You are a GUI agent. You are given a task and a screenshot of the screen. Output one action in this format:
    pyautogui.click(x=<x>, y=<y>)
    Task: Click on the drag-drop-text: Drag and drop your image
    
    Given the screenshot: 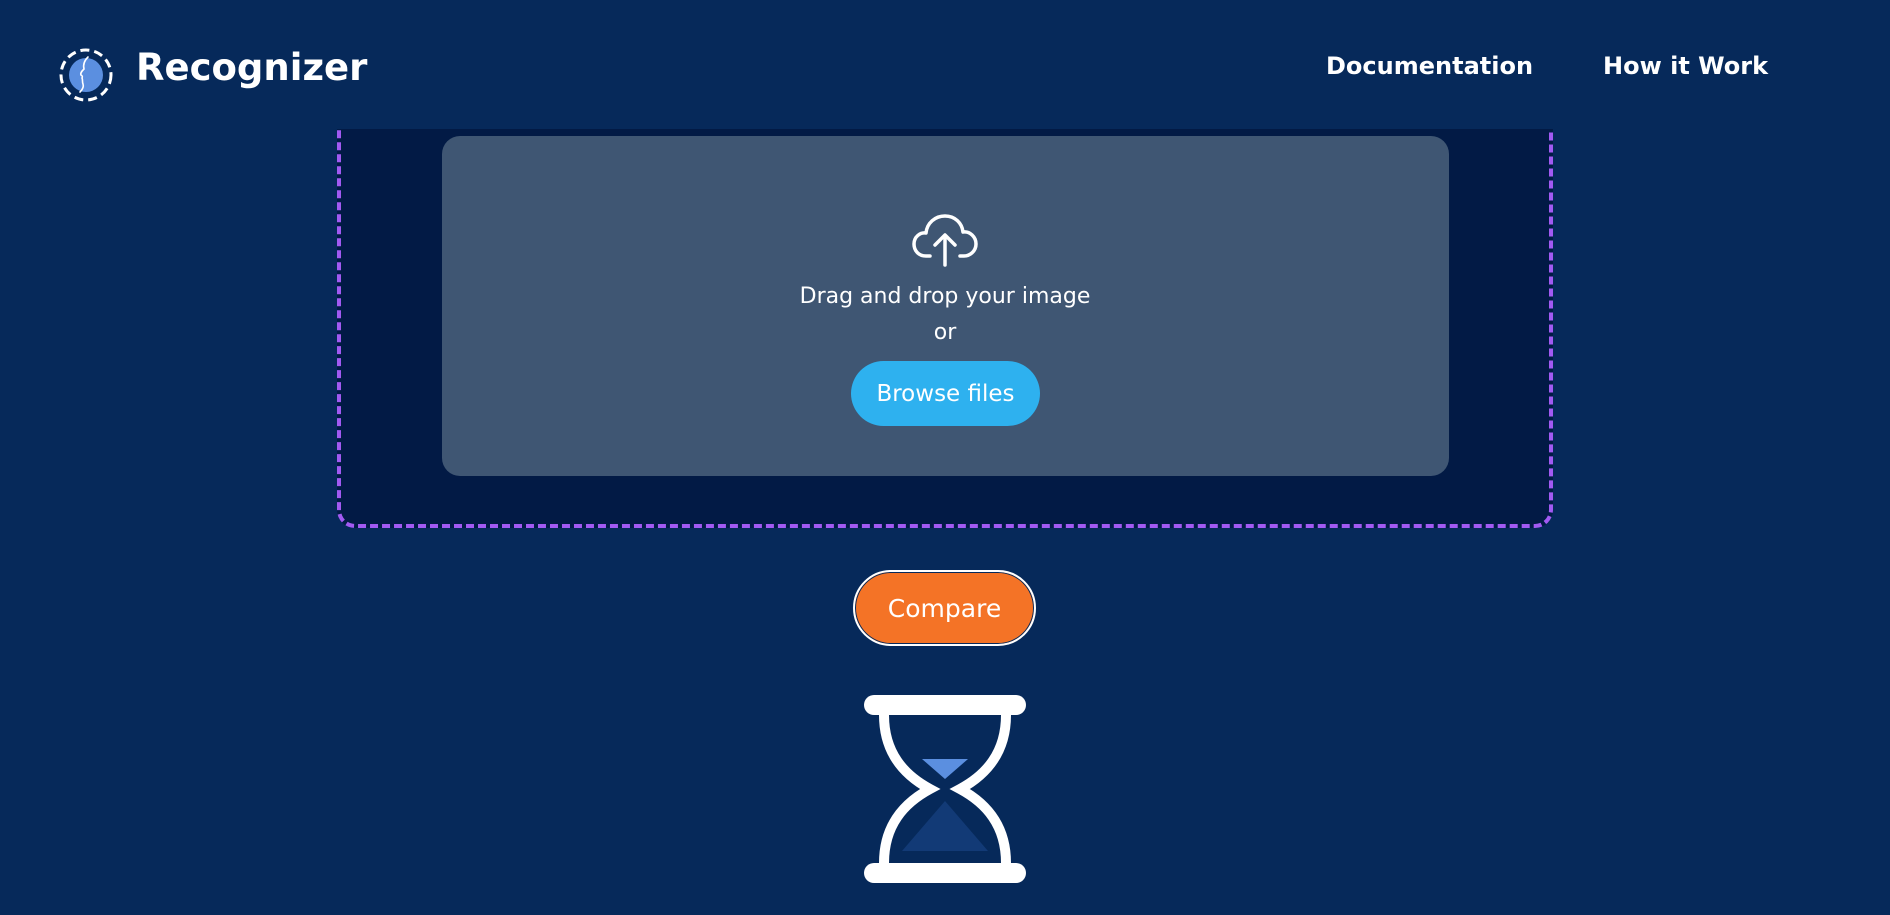 What is the action you would take?
    pyautogui.click(x=945, y=296)
    